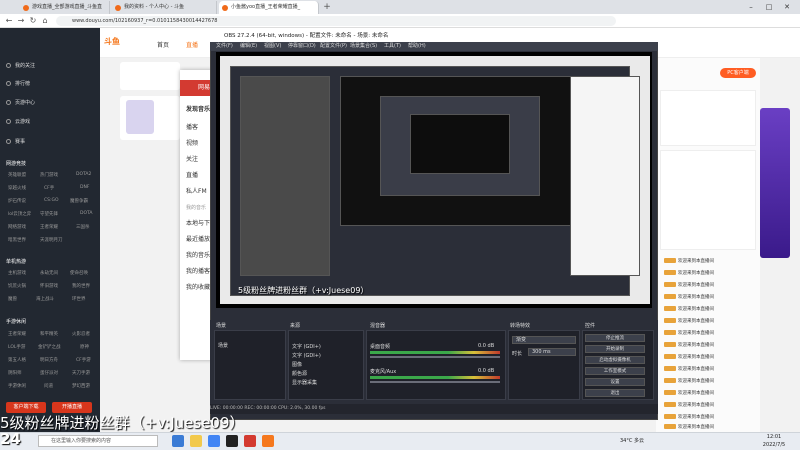 This screenshot has width=800, height=450. What do you see at coordinates (84, 347) in the screenshot?
I see `sidebar-game: 原神` at bounding box center [84, 347].